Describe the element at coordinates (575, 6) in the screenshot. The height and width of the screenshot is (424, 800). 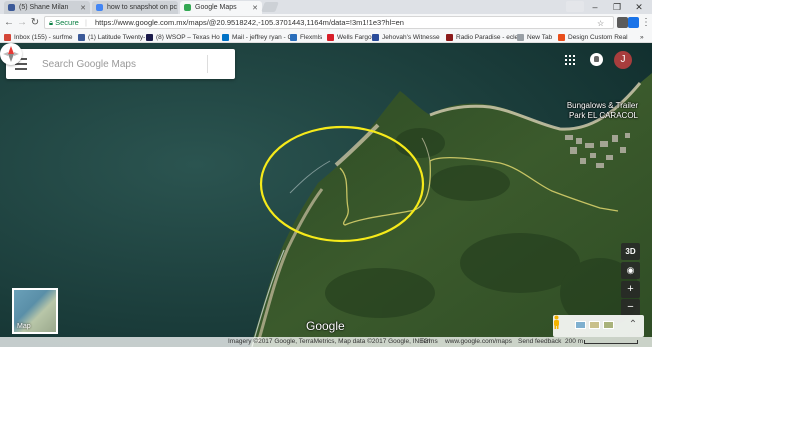
I see `profile-badge` at that location.